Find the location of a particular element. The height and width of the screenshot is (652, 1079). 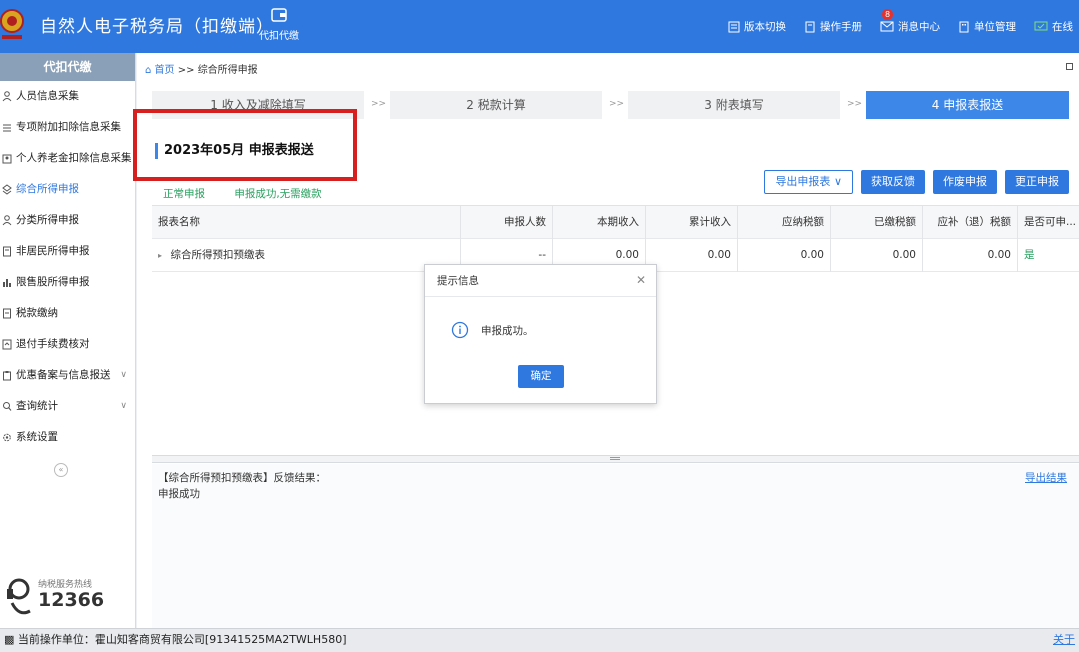

hotline-number: 12366 is located at coordinates (71, 600).